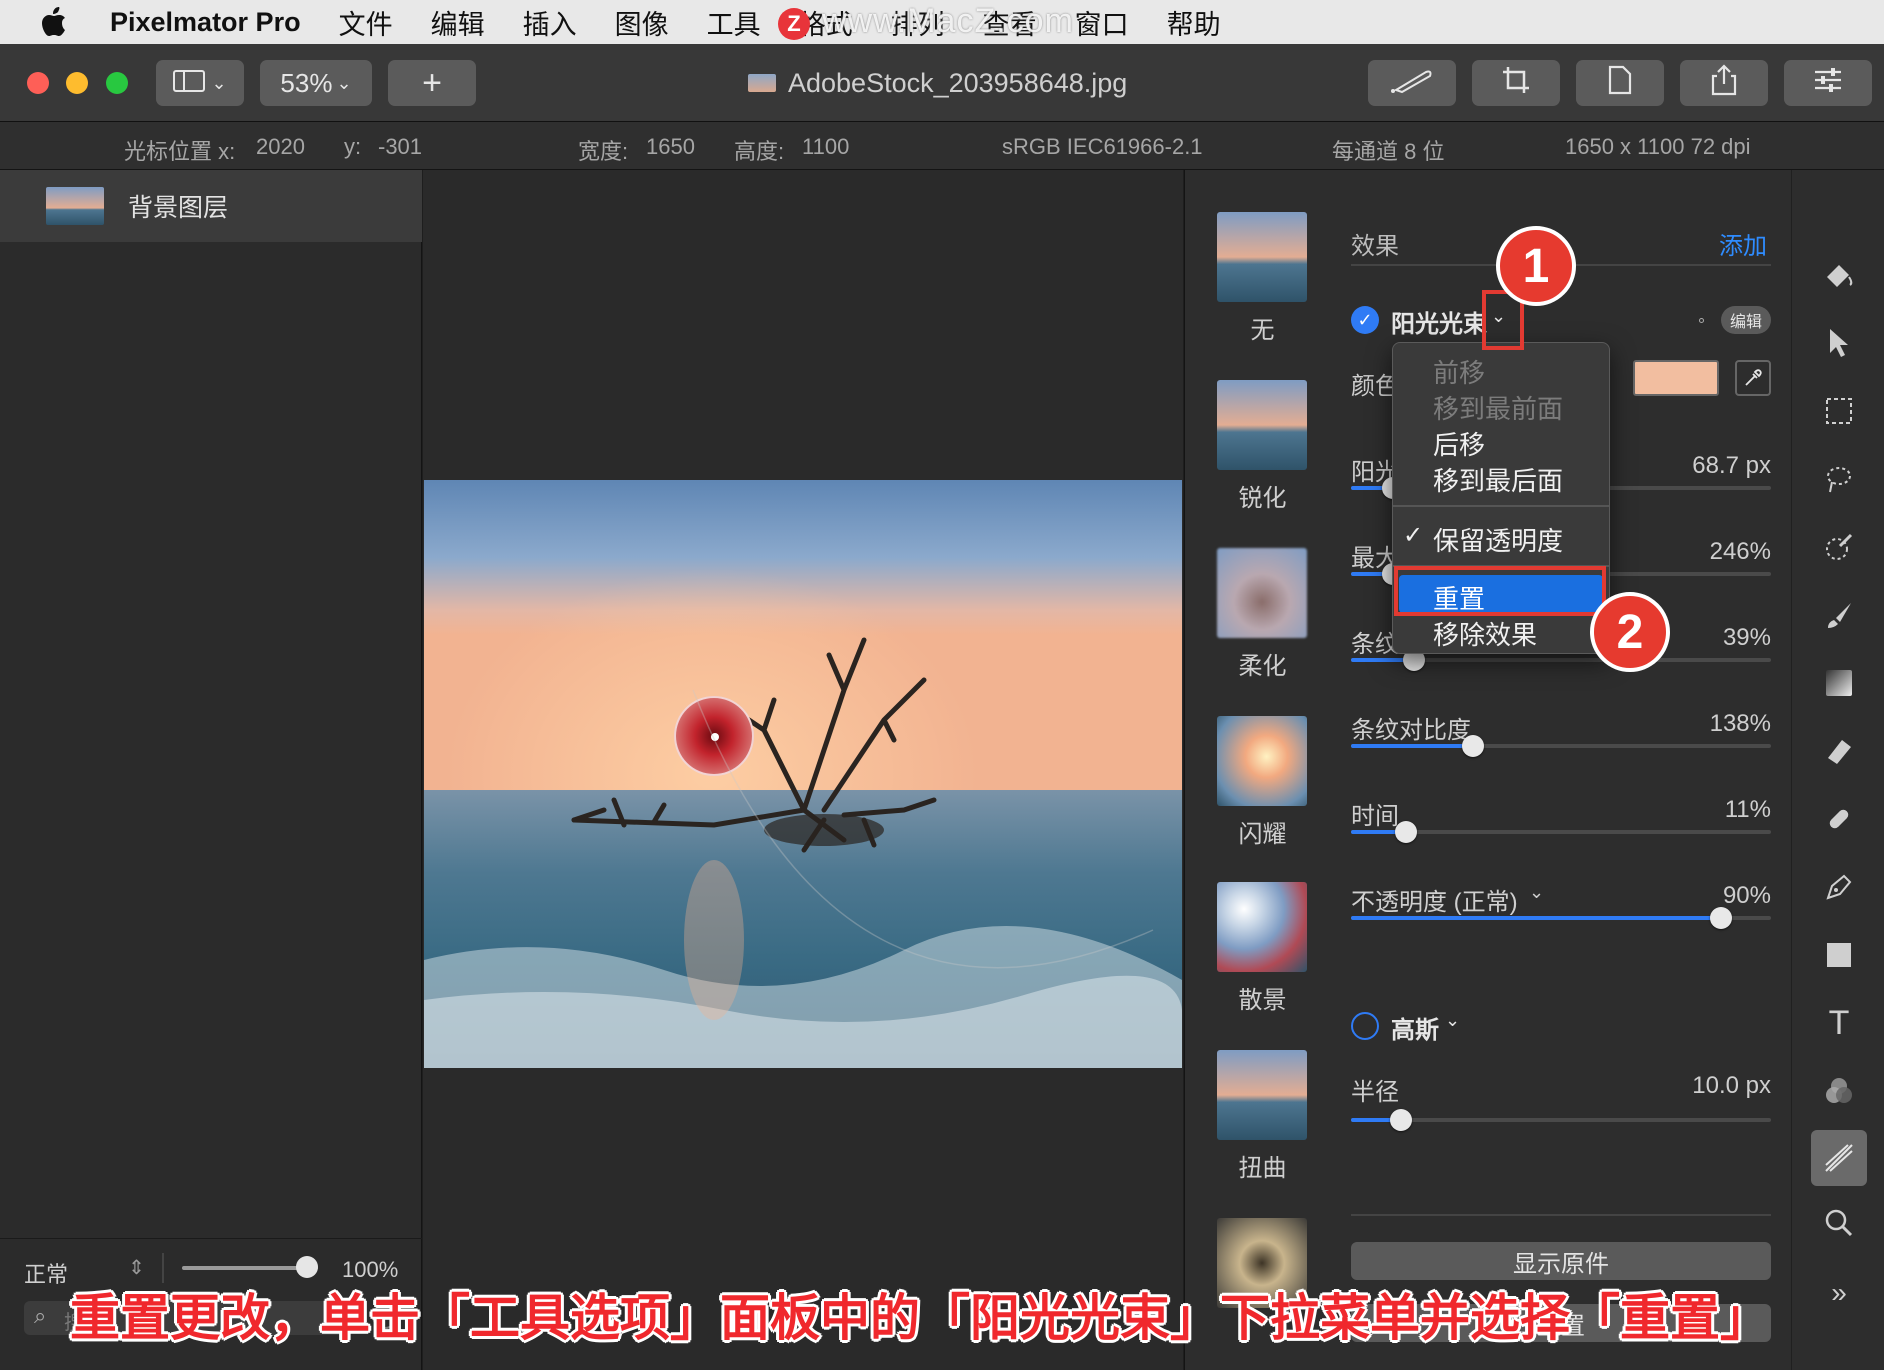 The width and height of the screenshot is (1884, 1370). I want to click on gradient-icon, so click(1839, 683).